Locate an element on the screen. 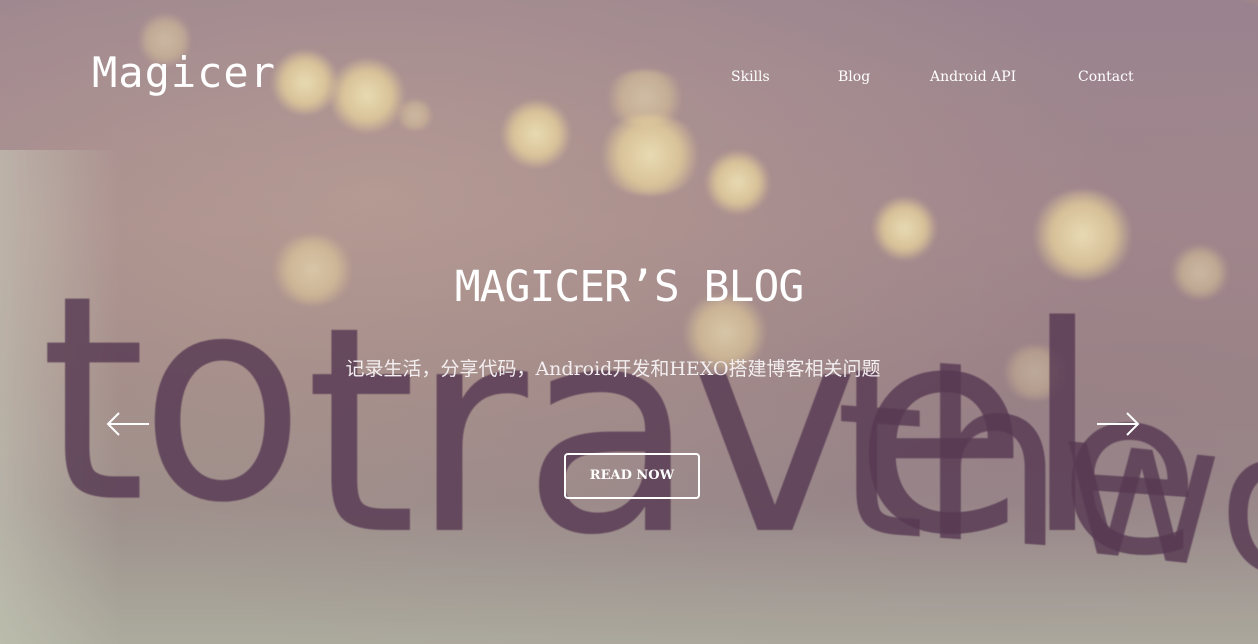 The width and height of the screenshot is (1258, 644). read-now-button: READ NOW is located at coordinates (632, 476).